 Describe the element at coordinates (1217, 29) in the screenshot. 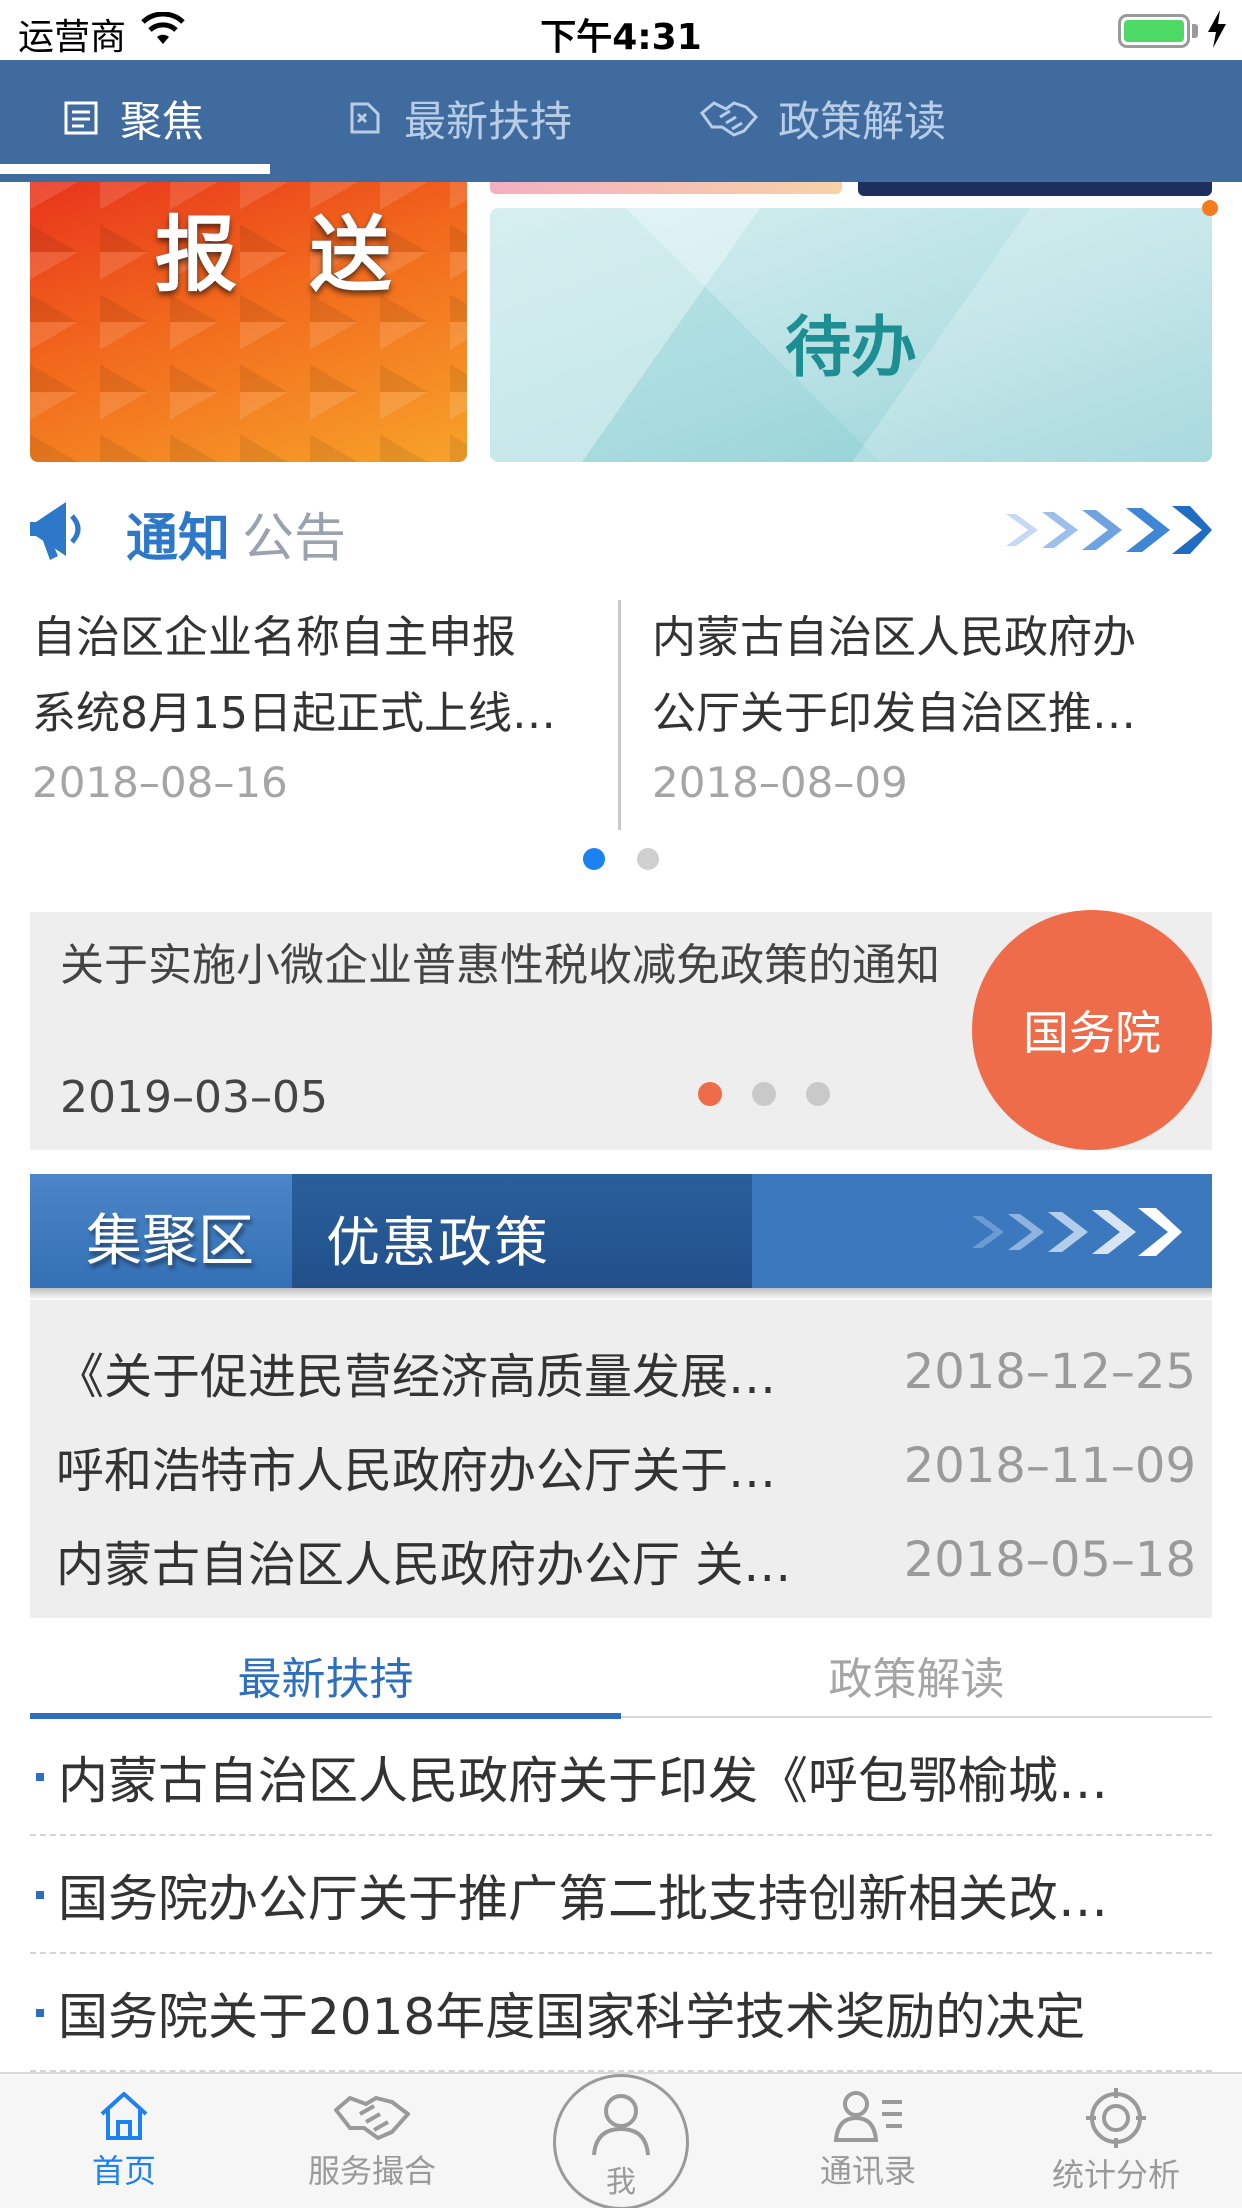

I see `charging-bolt-icon` at that location.